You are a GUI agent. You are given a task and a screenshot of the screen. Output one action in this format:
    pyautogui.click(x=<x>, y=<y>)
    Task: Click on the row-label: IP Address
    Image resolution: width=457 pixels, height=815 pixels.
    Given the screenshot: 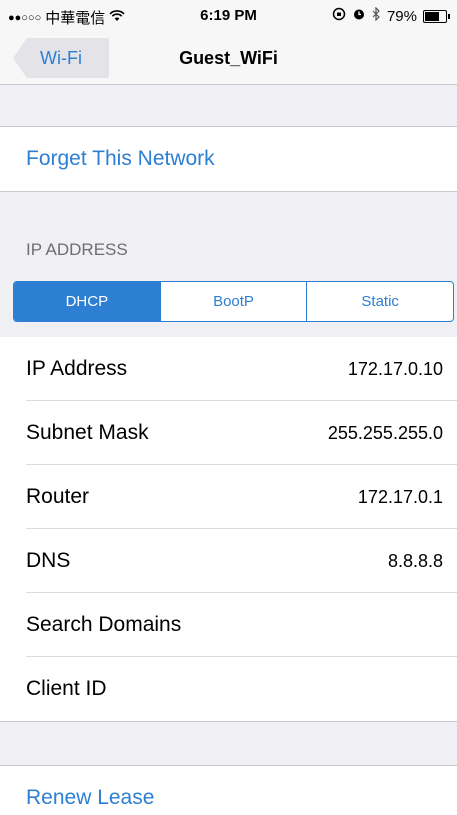 What is the action you would take?
    pyautogui.click(x=77, y=368)
    